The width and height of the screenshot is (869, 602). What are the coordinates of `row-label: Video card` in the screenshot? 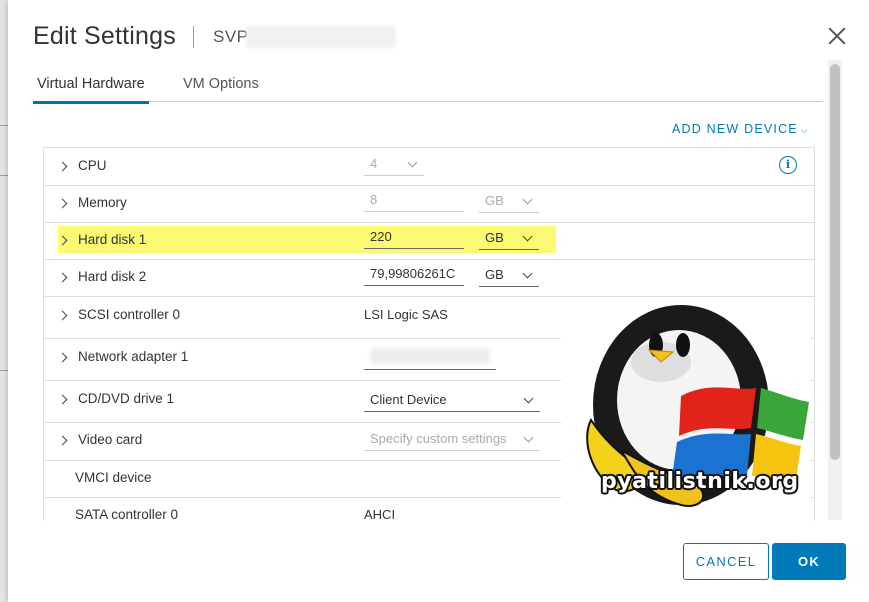 It's located at (110, 439).